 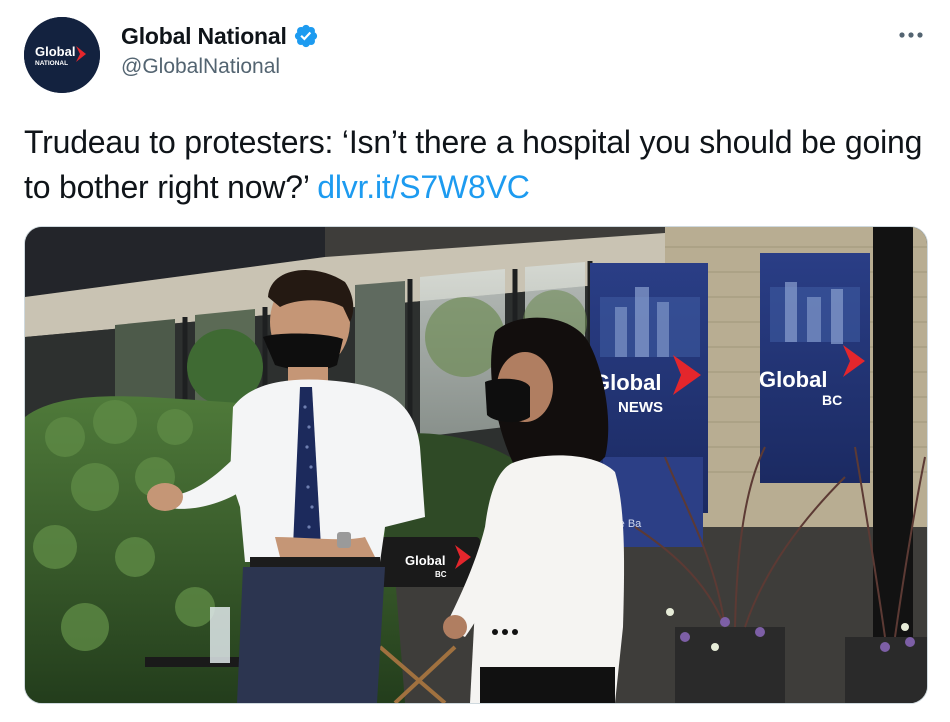 I want to click on account-handle: @GlobalNational, so click(x=200, y=67).